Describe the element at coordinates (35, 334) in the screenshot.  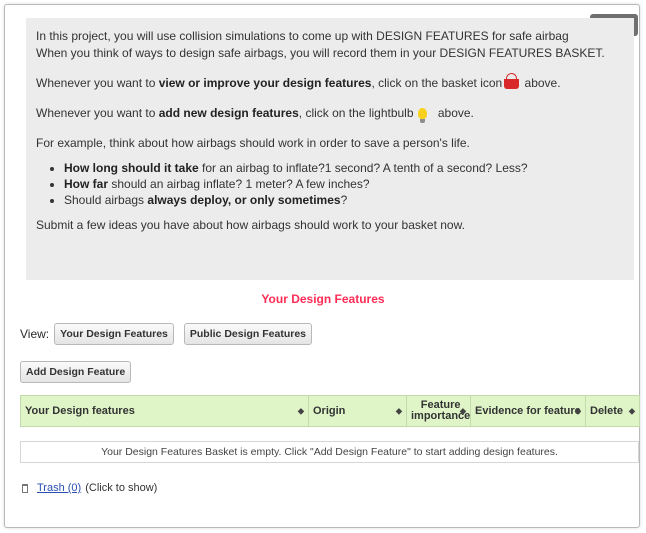
I see `view-label: View:` at that location.